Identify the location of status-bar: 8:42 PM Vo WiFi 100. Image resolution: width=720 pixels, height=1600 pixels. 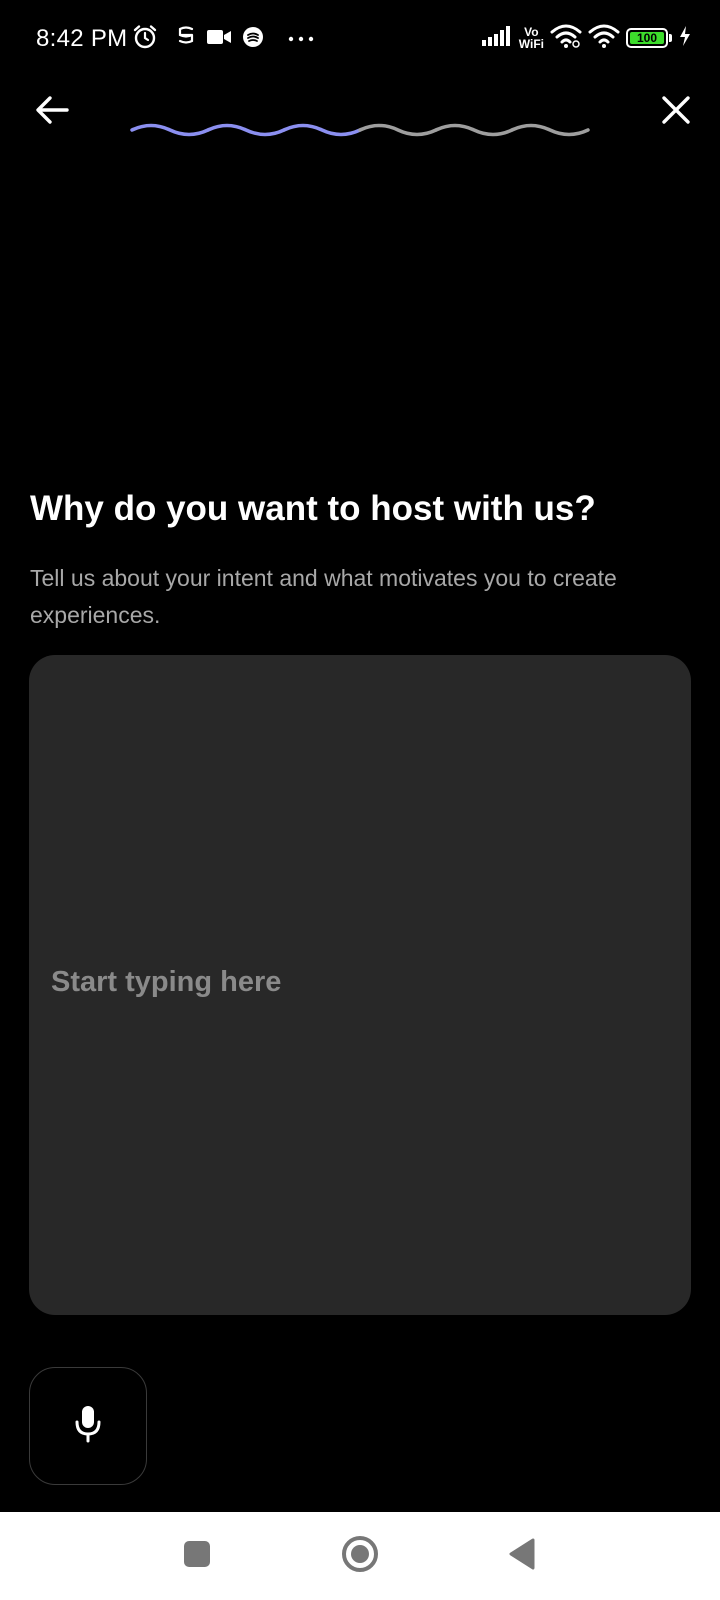
(360, 39).